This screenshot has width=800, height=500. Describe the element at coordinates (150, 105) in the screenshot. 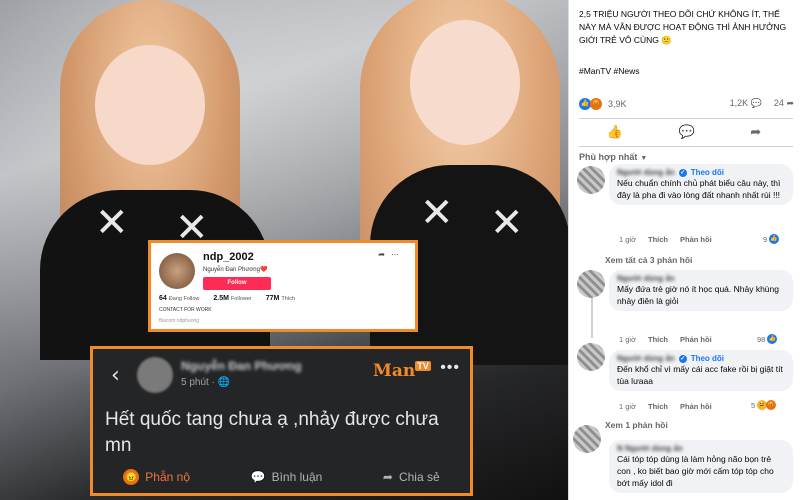

I see `person-left-face` at that location.